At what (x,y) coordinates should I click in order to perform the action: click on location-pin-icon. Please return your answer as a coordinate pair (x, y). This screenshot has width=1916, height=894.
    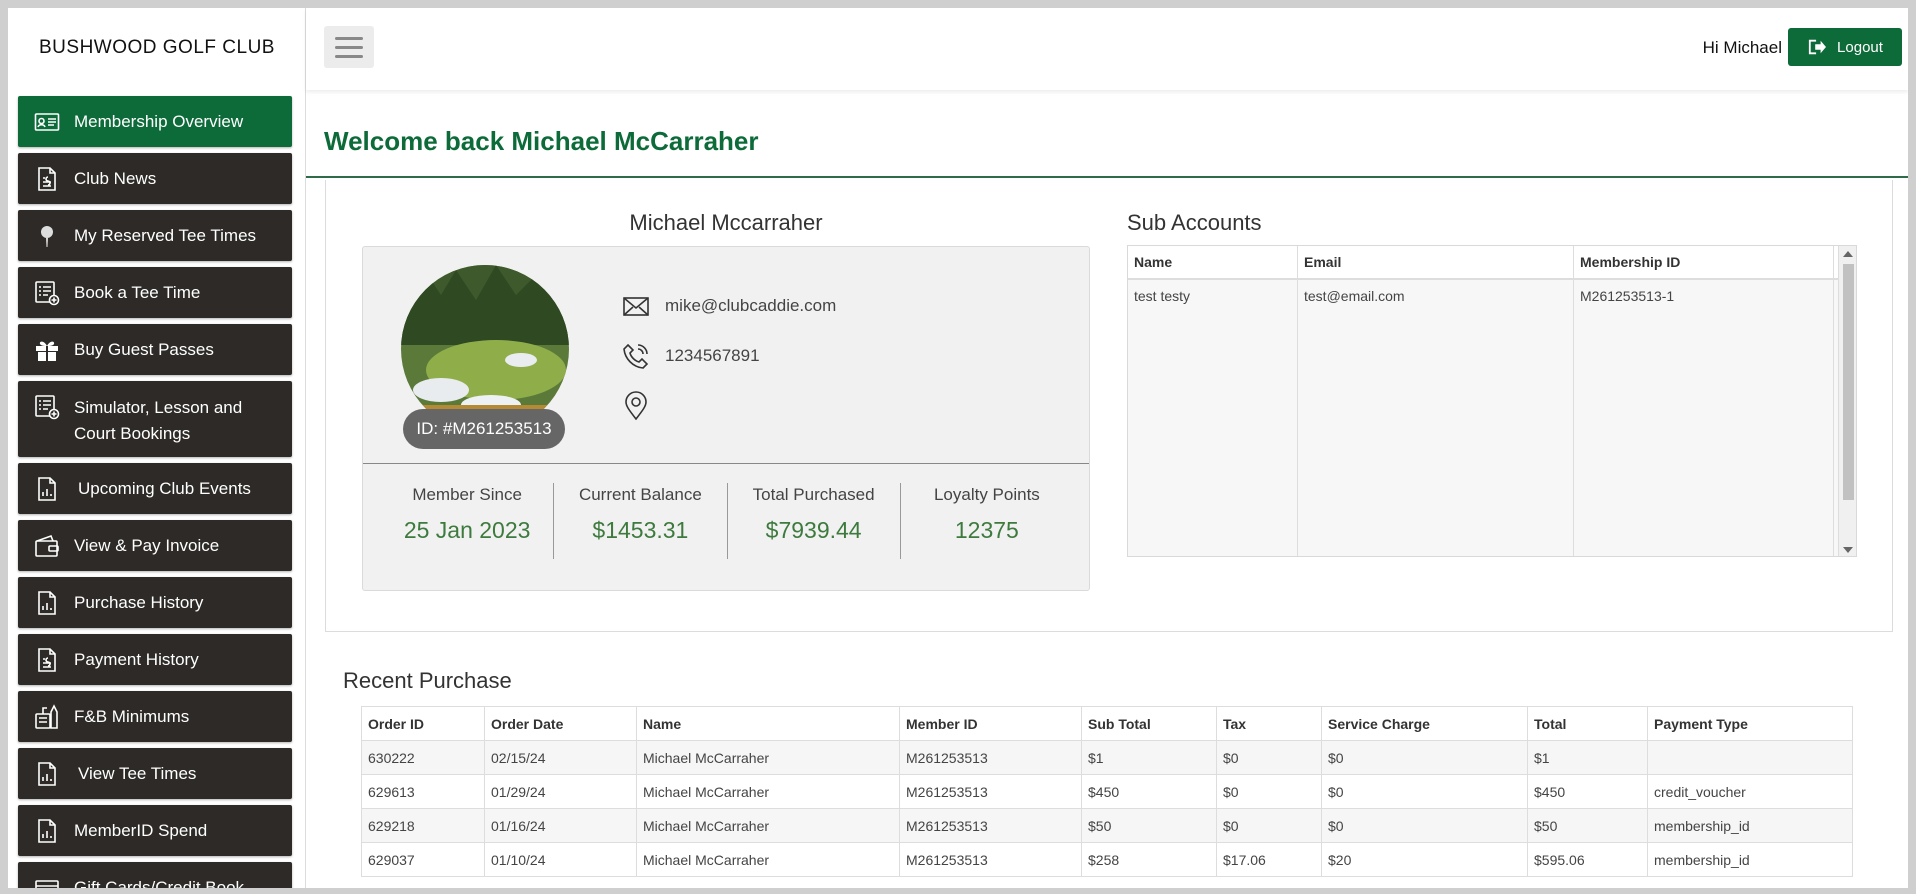
    Looking at the image, I should click on (636, 406).